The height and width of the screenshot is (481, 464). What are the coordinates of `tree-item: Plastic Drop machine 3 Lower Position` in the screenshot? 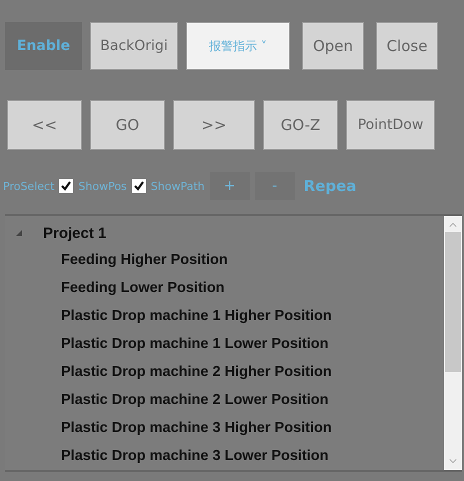 It's located at (195, 456).